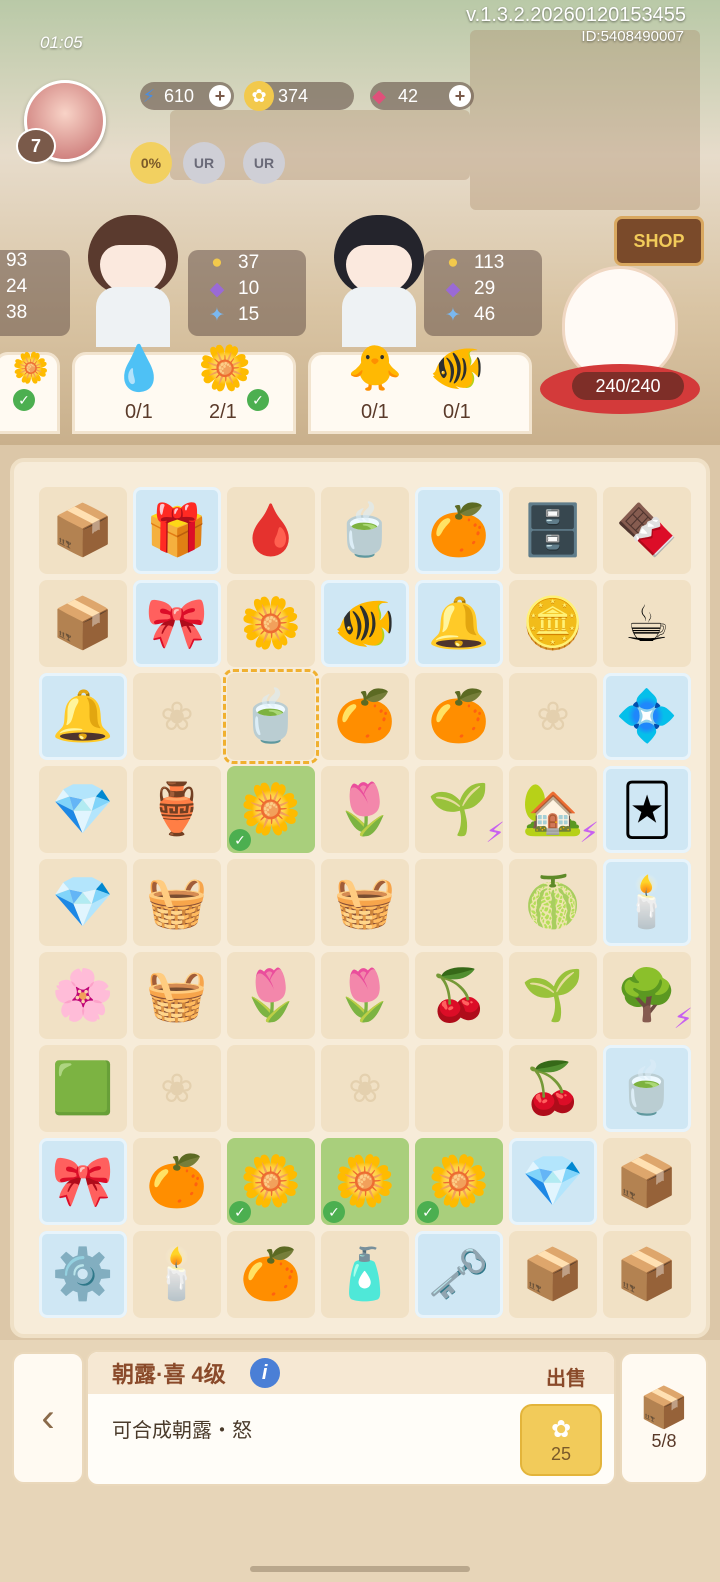  I want to click on info-icon: i, so click(264, 1373).